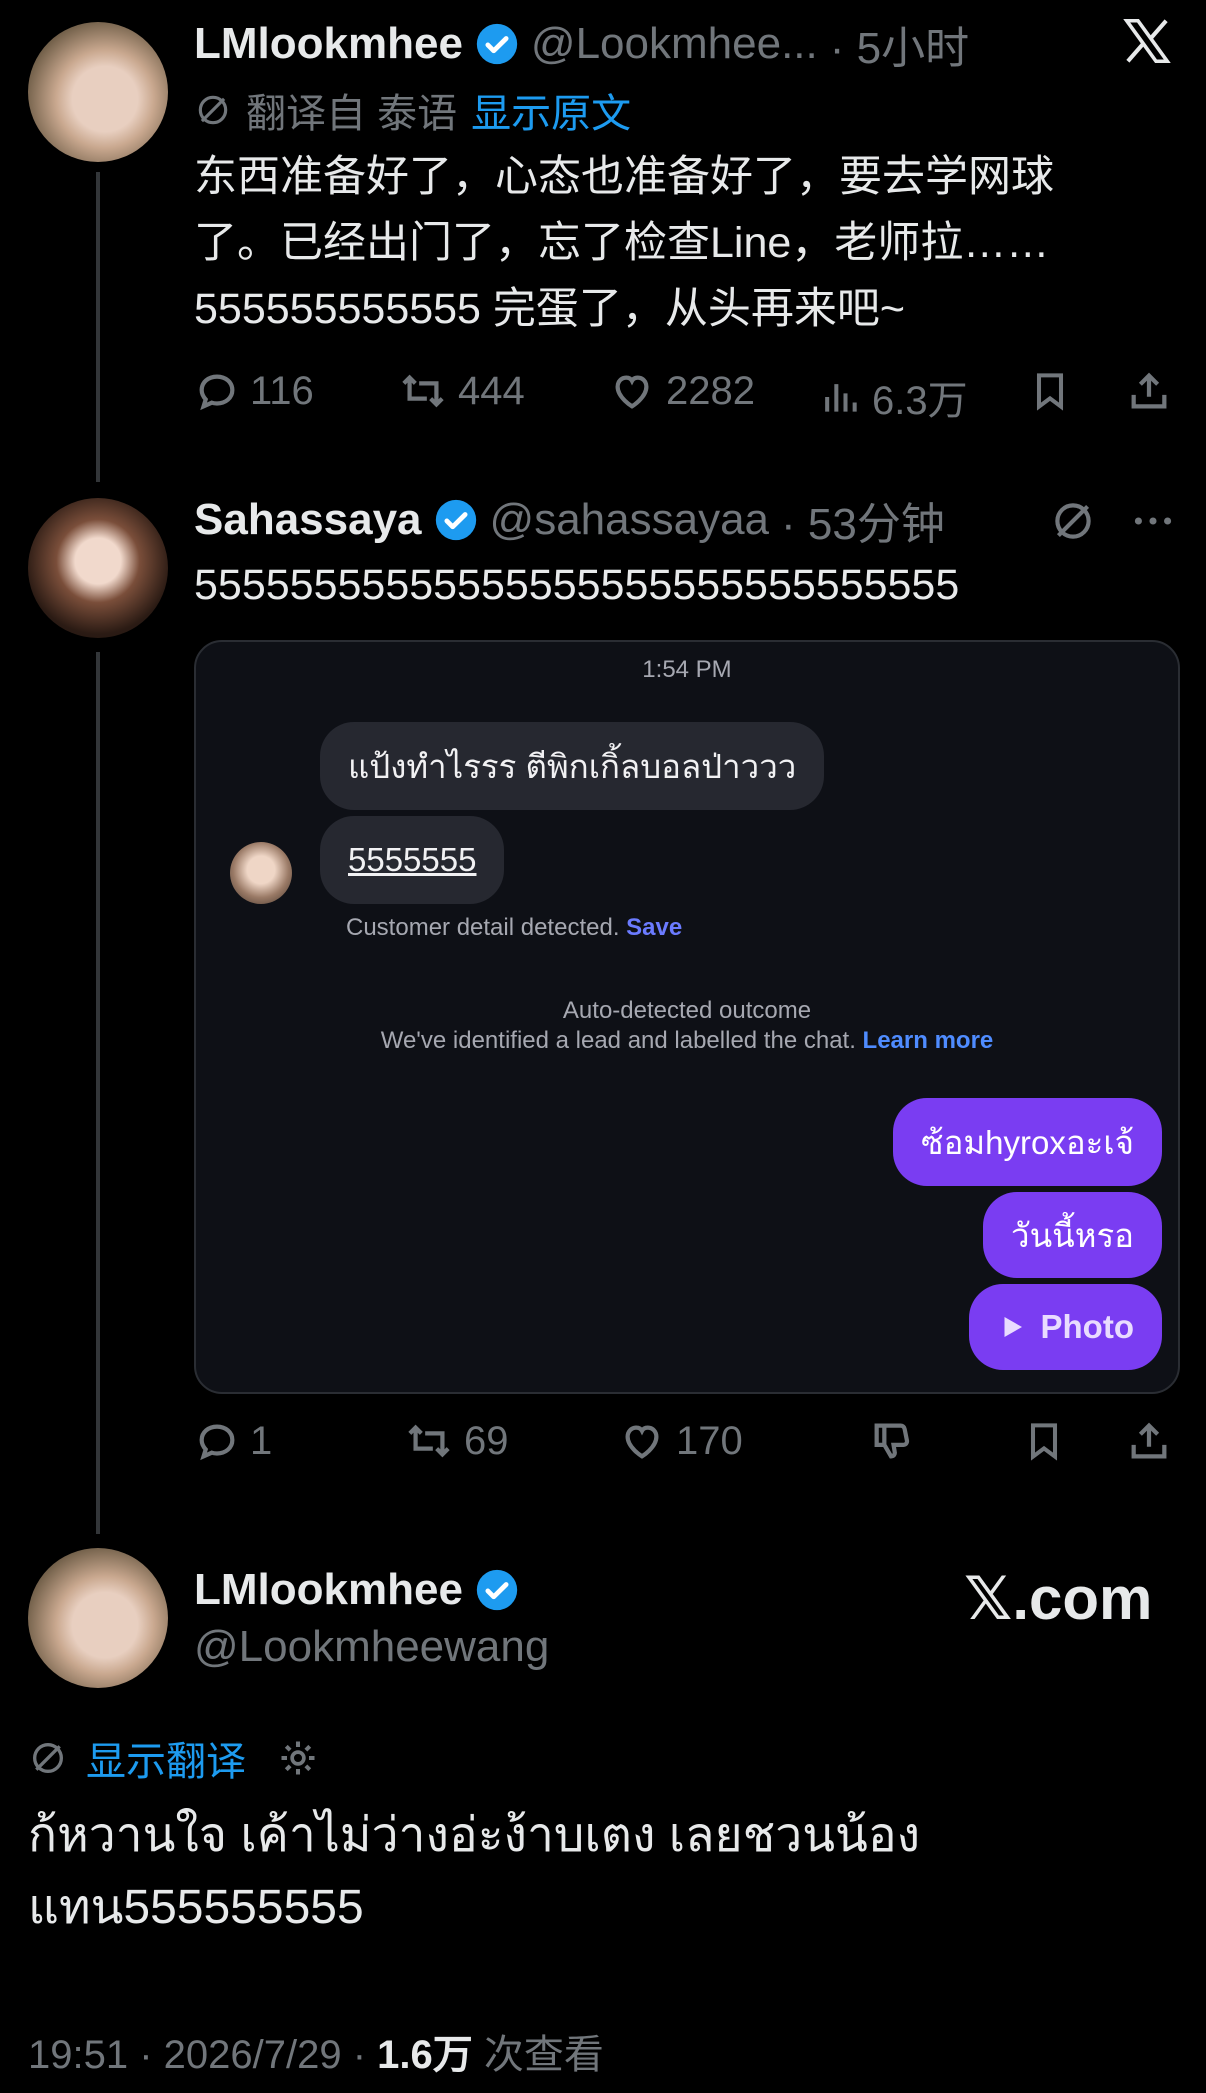  What do you see at coordinates (899, 44) in the screenshot?
I see `tweet-time: · 5小时` at bounding box center [899, 44].